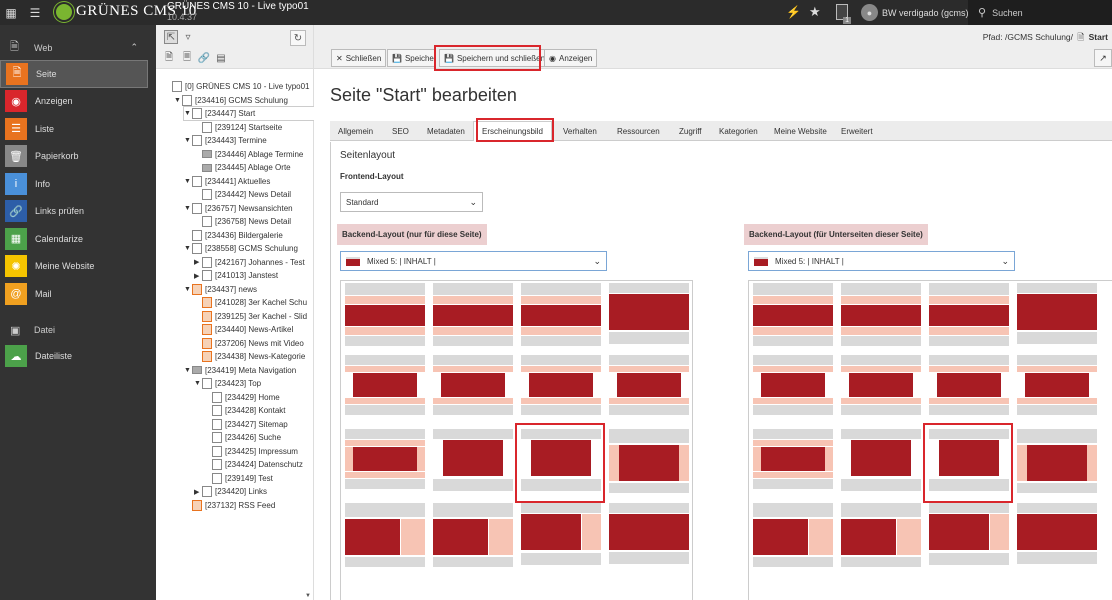 This screenshot has width=1112, height=600. Describe the element at coordinates (254, 154) in the screenshot. I see `tree-node: [234446] Ablage Termine` at that location.